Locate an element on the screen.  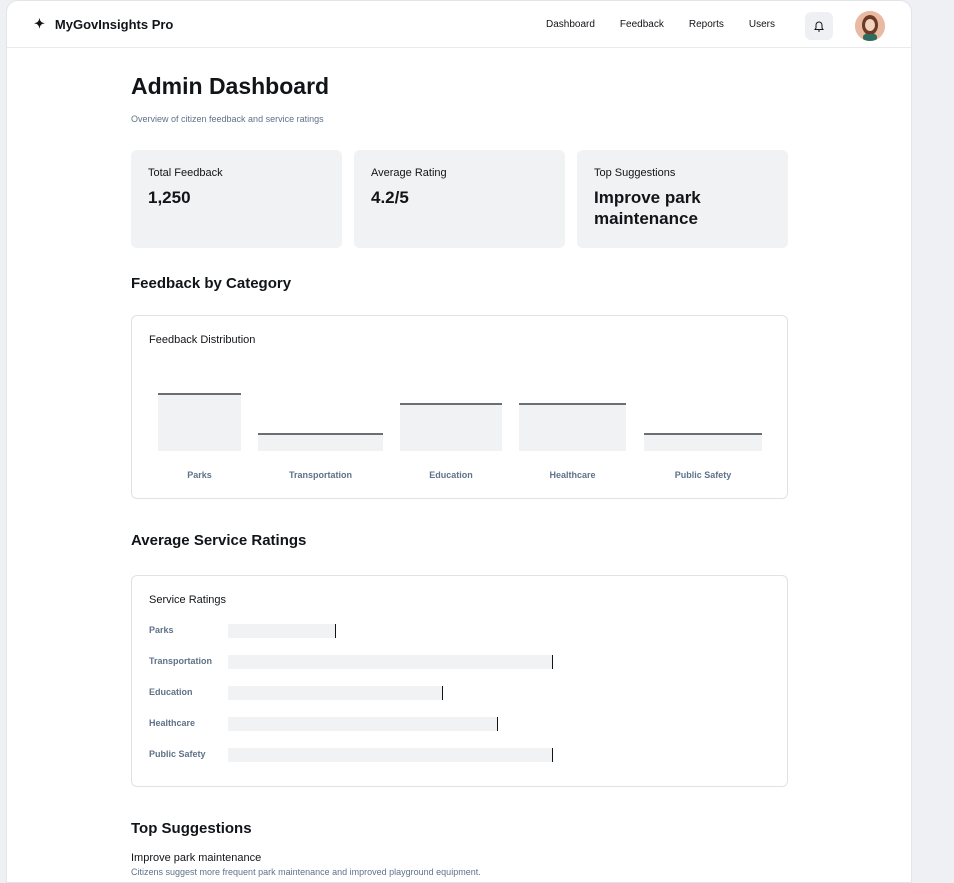
rating-label: Public Safety is located at coordinates (177, 754).